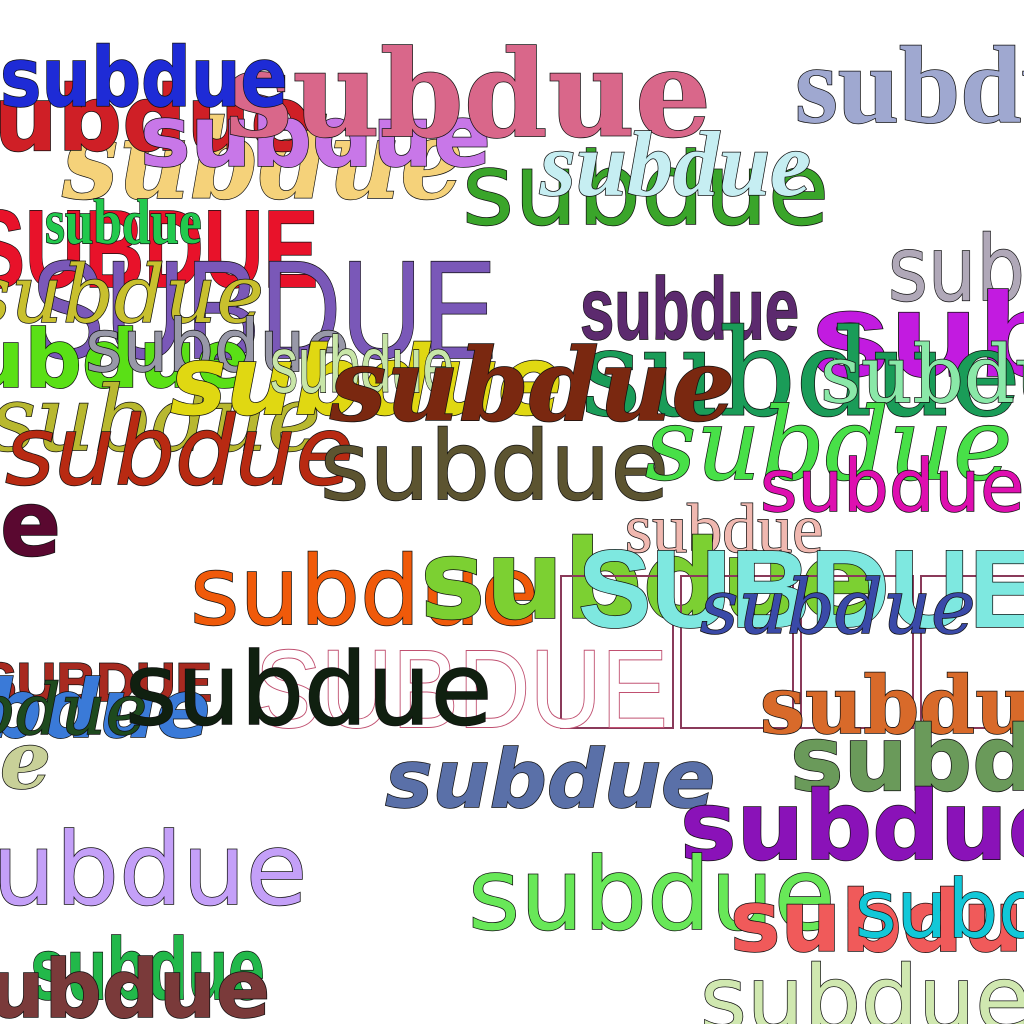  Describe the element at coordinates (675, 164) in the screenshot. I see `word-subdue-8: subdue` at that location.